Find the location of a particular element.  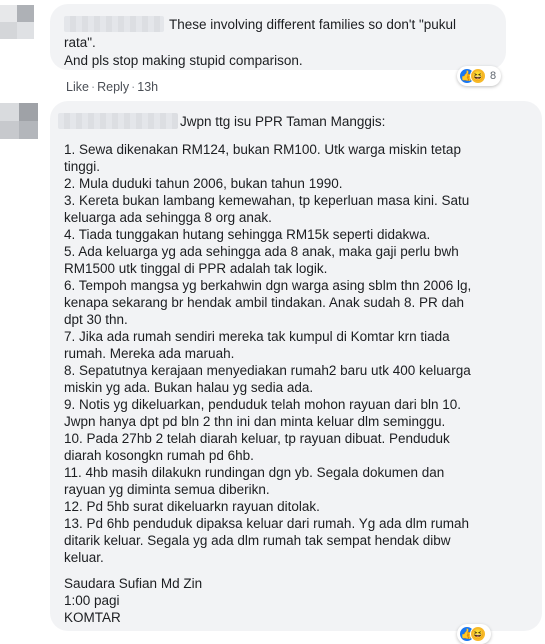

comment-text-line: dpt 30 thn. is located at coordinates (96, 319).